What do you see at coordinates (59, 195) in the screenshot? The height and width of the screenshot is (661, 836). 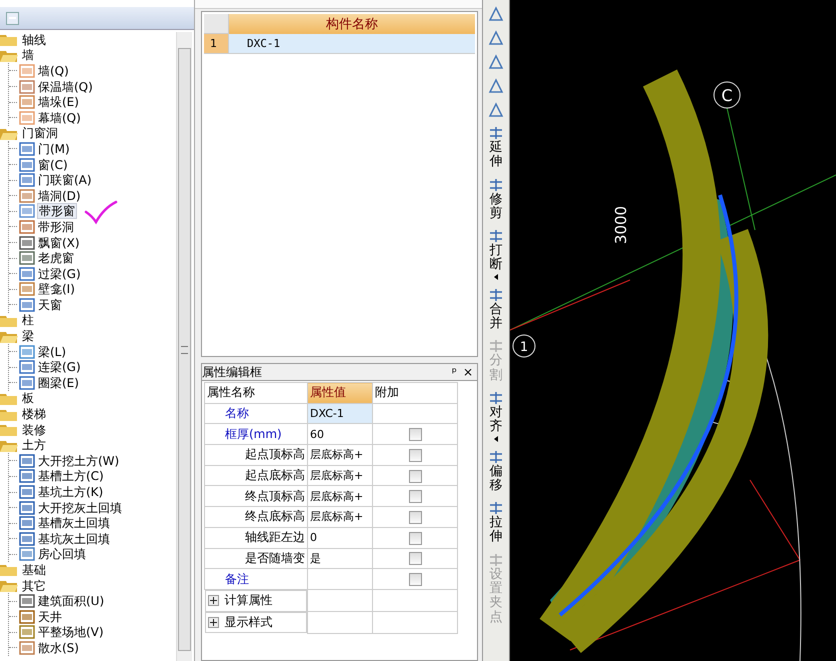 I see `tree-item: 墙洞(D)` at bounding box center [59, 195].